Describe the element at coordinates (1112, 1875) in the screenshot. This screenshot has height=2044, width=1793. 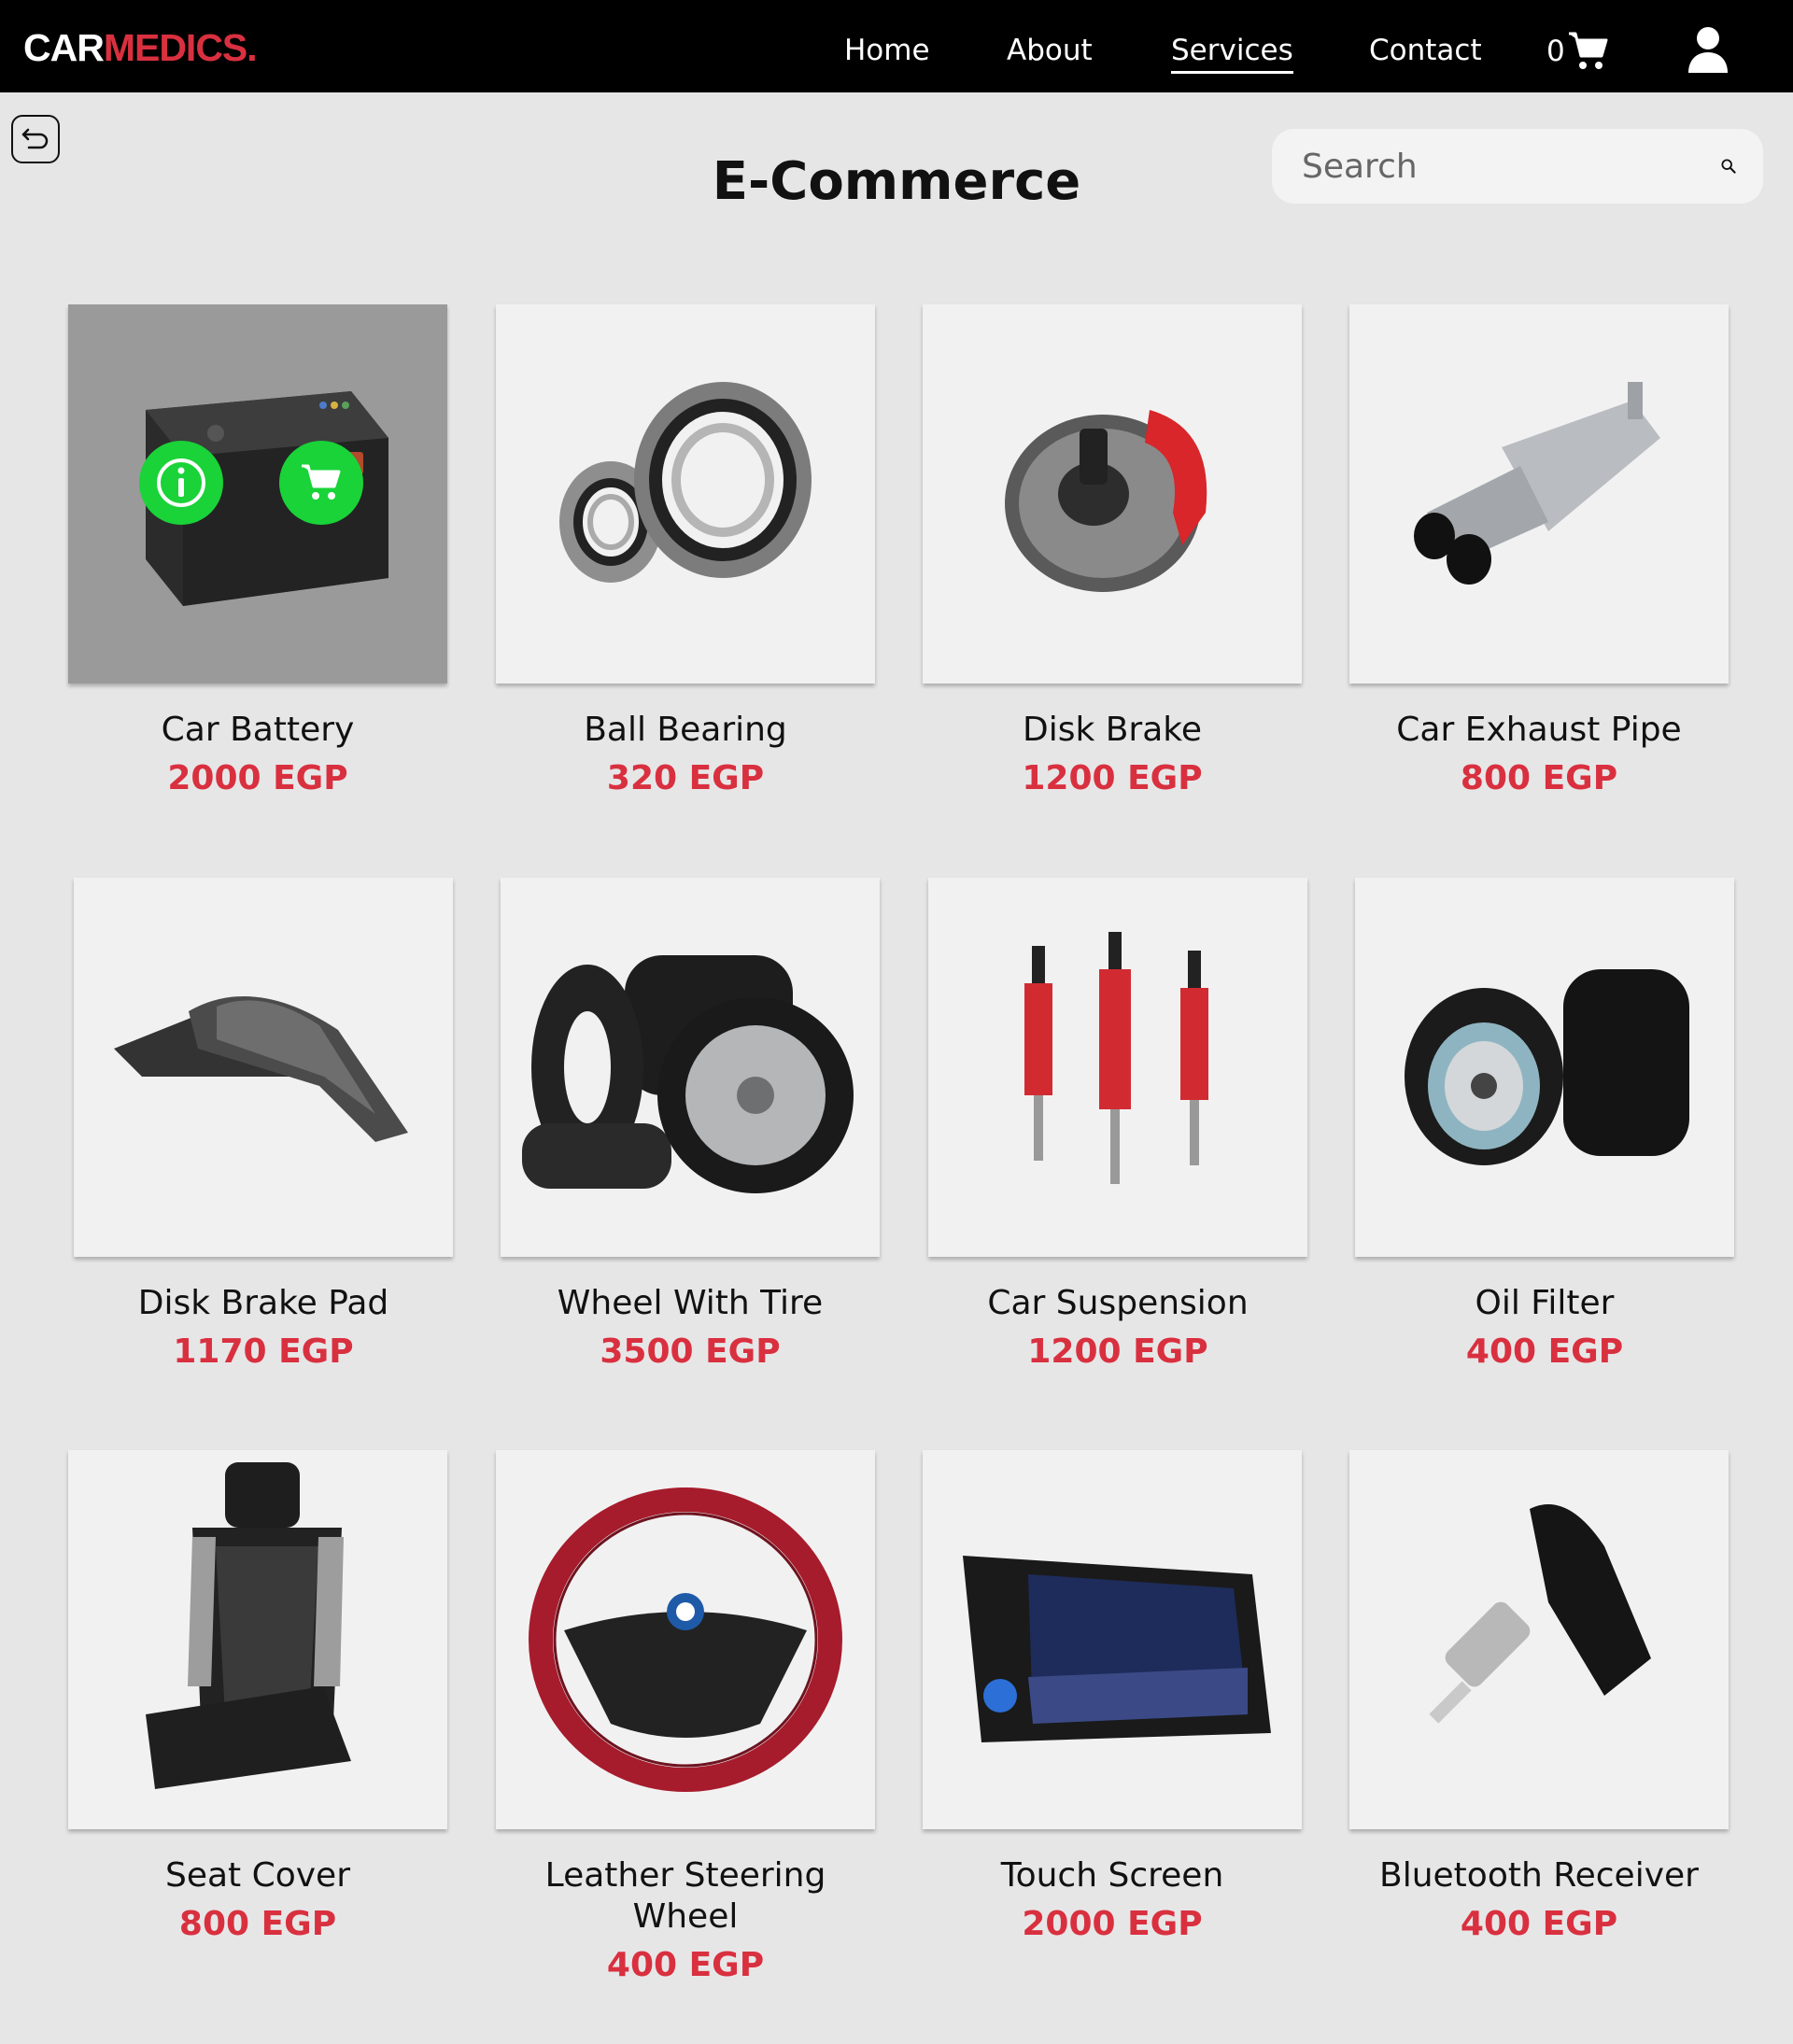
I see `product-name: Touch Screen` at that location.